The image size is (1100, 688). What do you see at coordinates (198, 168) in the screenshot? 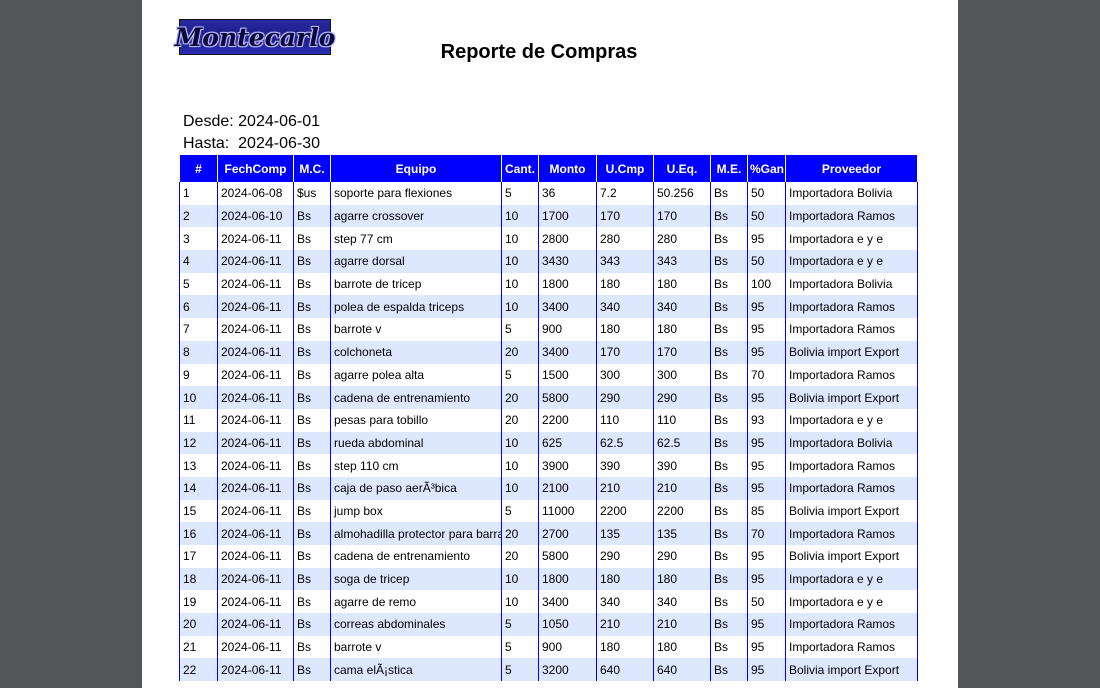
I see `column-header-index: #` at bounding box center [198, 168].